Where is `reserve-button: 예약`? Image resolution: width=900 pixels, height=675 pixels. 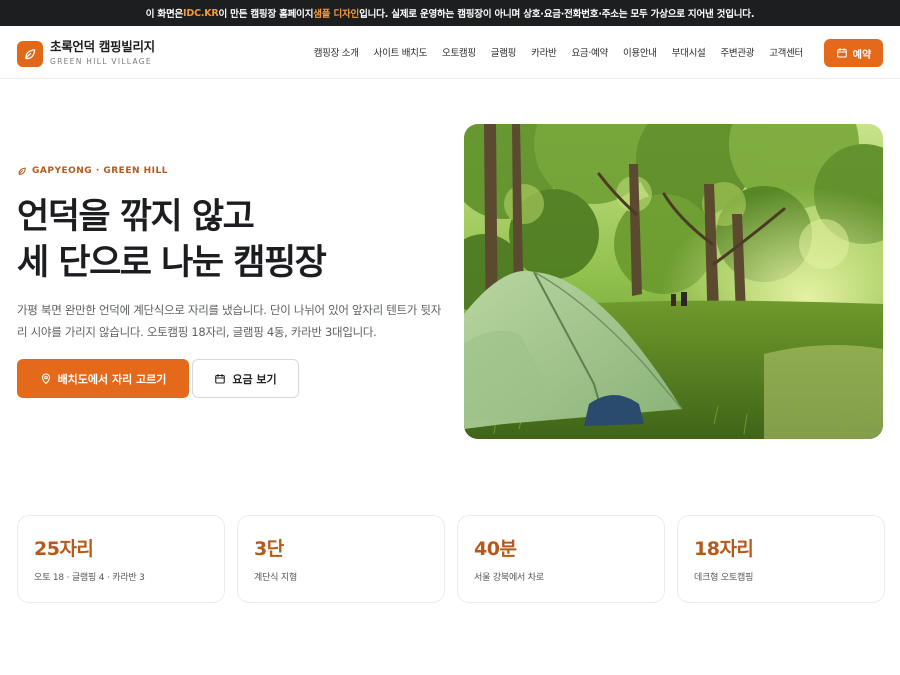
reserve-button: 예약 is located at coordinates (853, 53).